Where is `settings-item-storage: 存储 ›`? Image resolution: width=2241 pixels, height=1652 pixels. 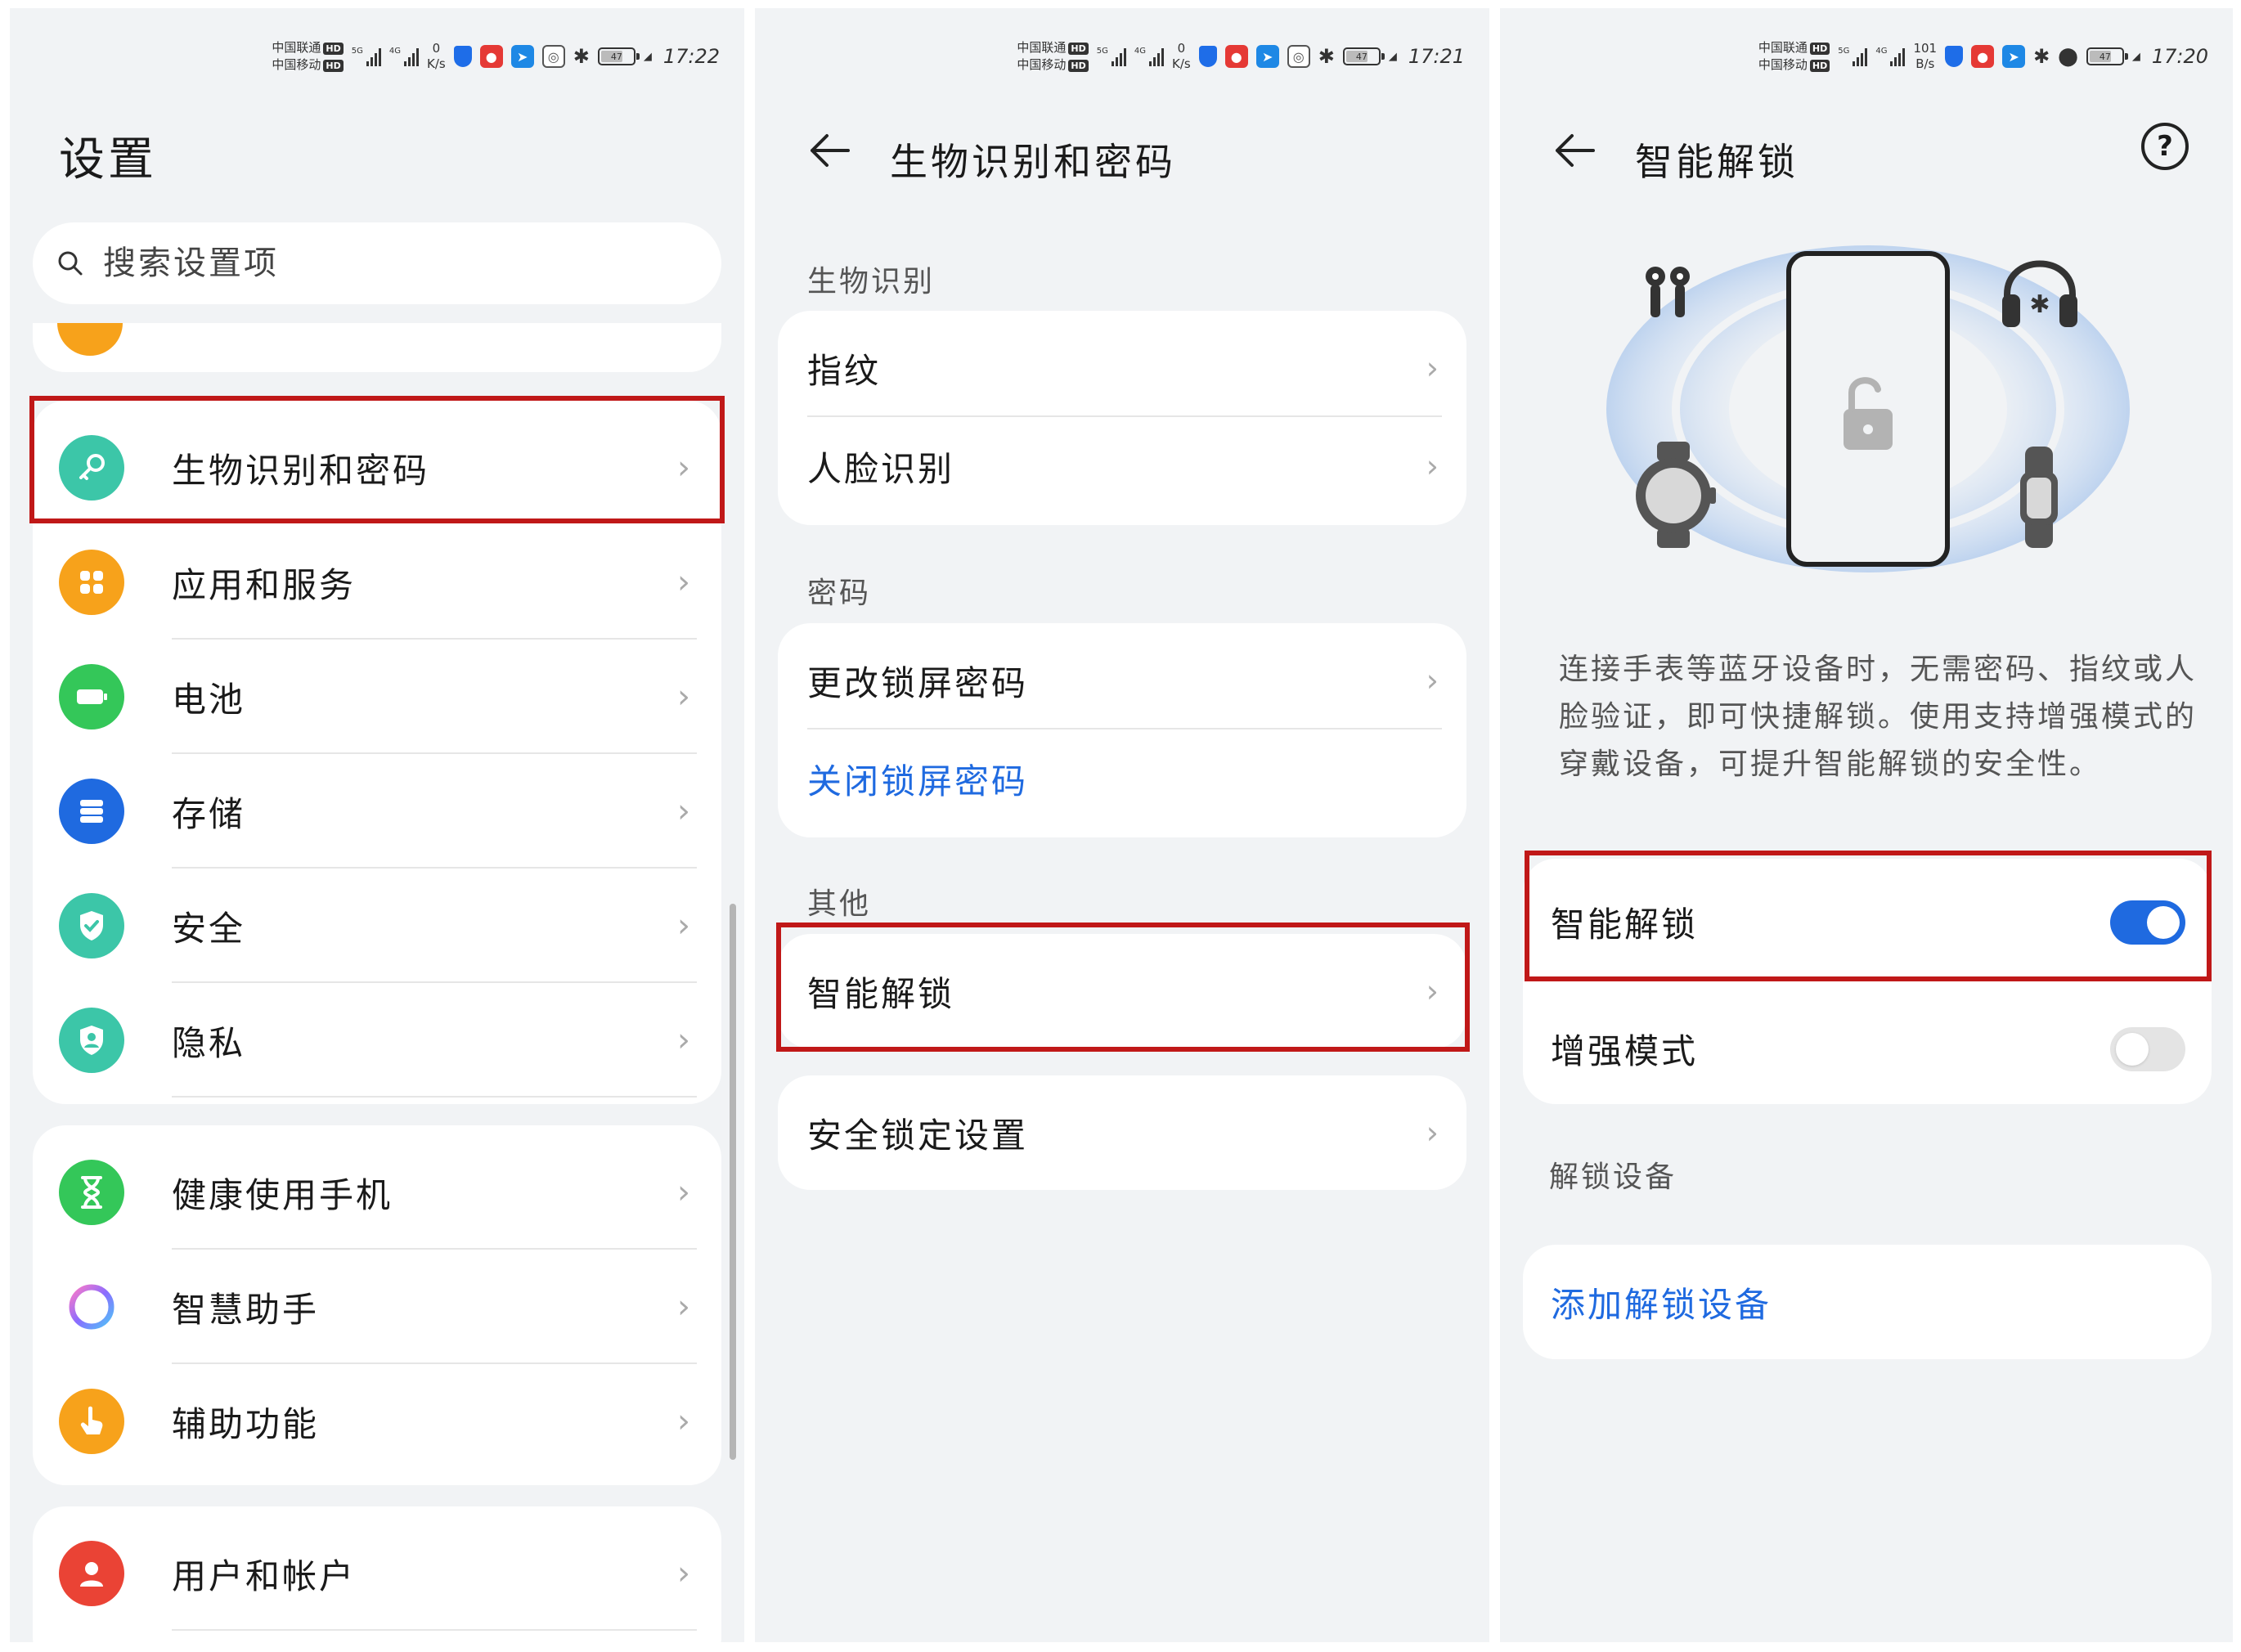
settings-item-storage: 存储 › is located at coordinates (377, 811).